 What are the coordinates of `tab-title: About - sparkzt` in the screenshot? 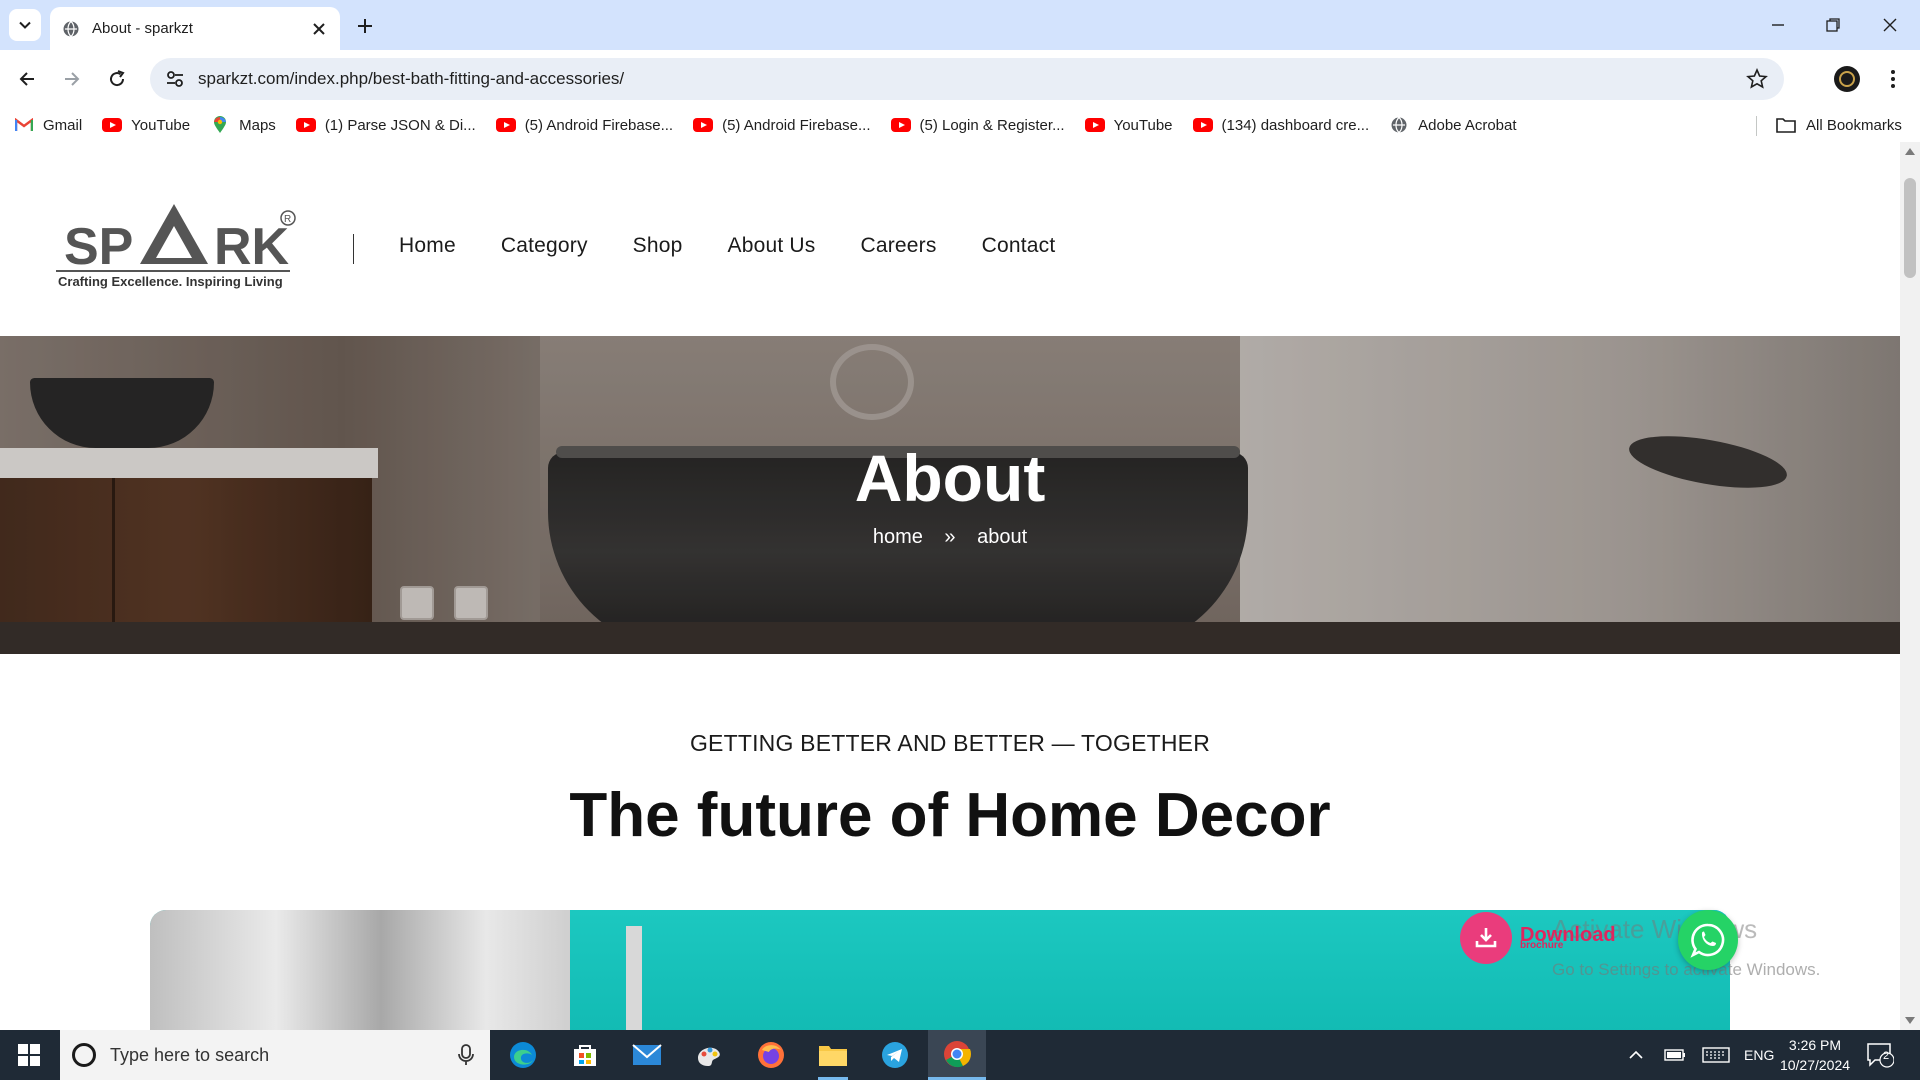 It's located at (142, 28).